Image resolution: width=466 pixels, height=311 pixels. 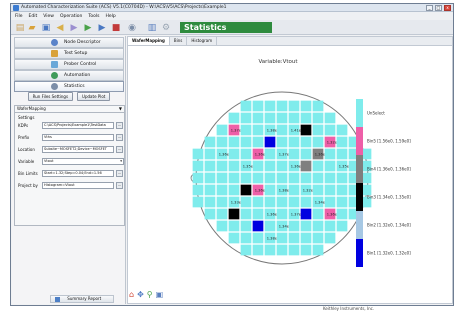 What do you see at coordinates (78, 173) in the screenshot?
I see `bin-limits-input: Start=1.32;Step=0.04;End=1.56` at bounding box center [78, 173].